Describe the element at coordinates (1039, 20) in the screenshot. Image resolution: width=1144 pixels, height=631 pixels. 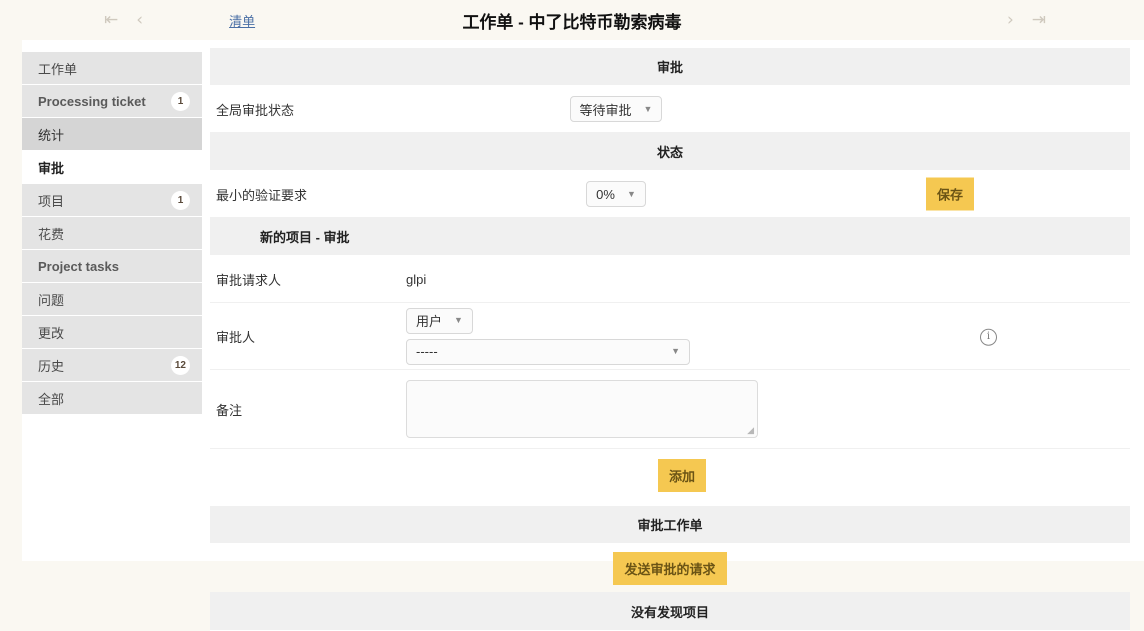
I see `last-page-icon: ⇥` at that location.